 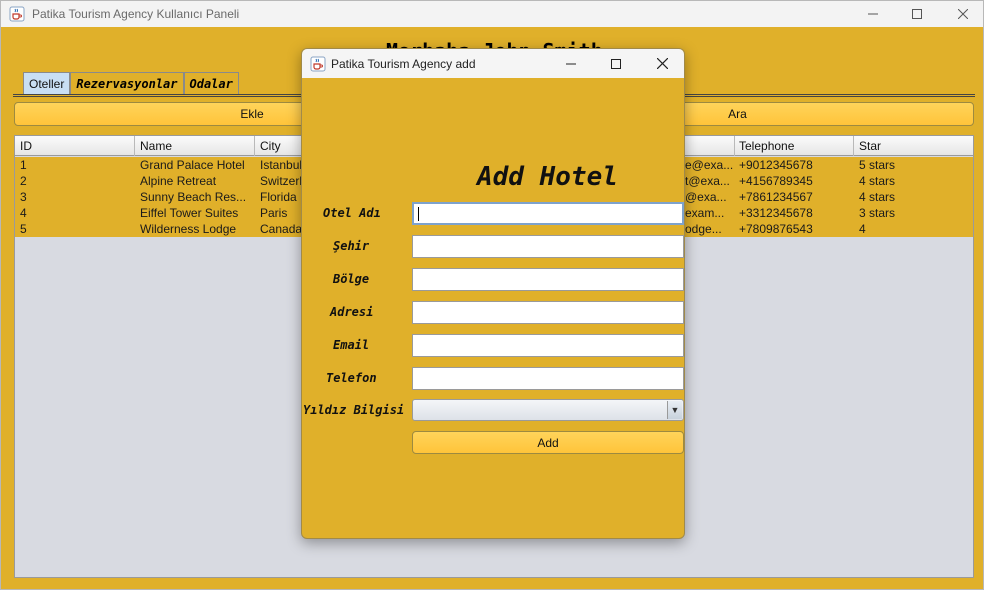 I want to click on hotel-name-field, so click(x=548, y=213).